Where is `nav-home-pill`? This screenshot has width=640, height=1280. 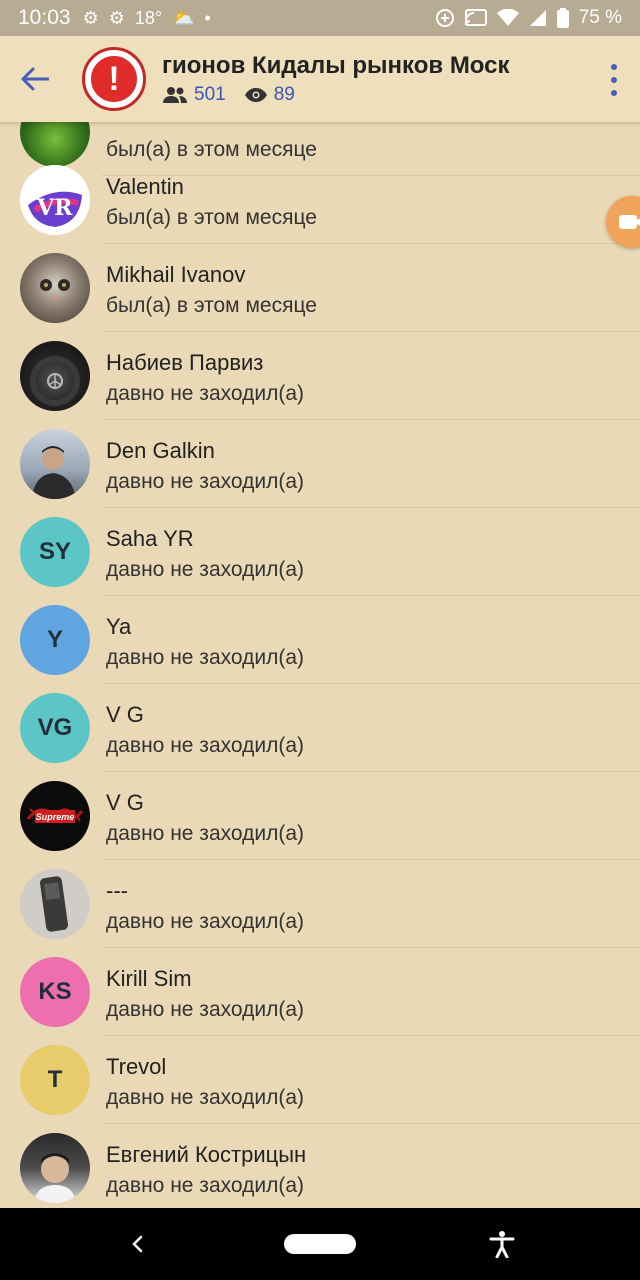 nav-home-pill is located at coordinates (320, 1244).